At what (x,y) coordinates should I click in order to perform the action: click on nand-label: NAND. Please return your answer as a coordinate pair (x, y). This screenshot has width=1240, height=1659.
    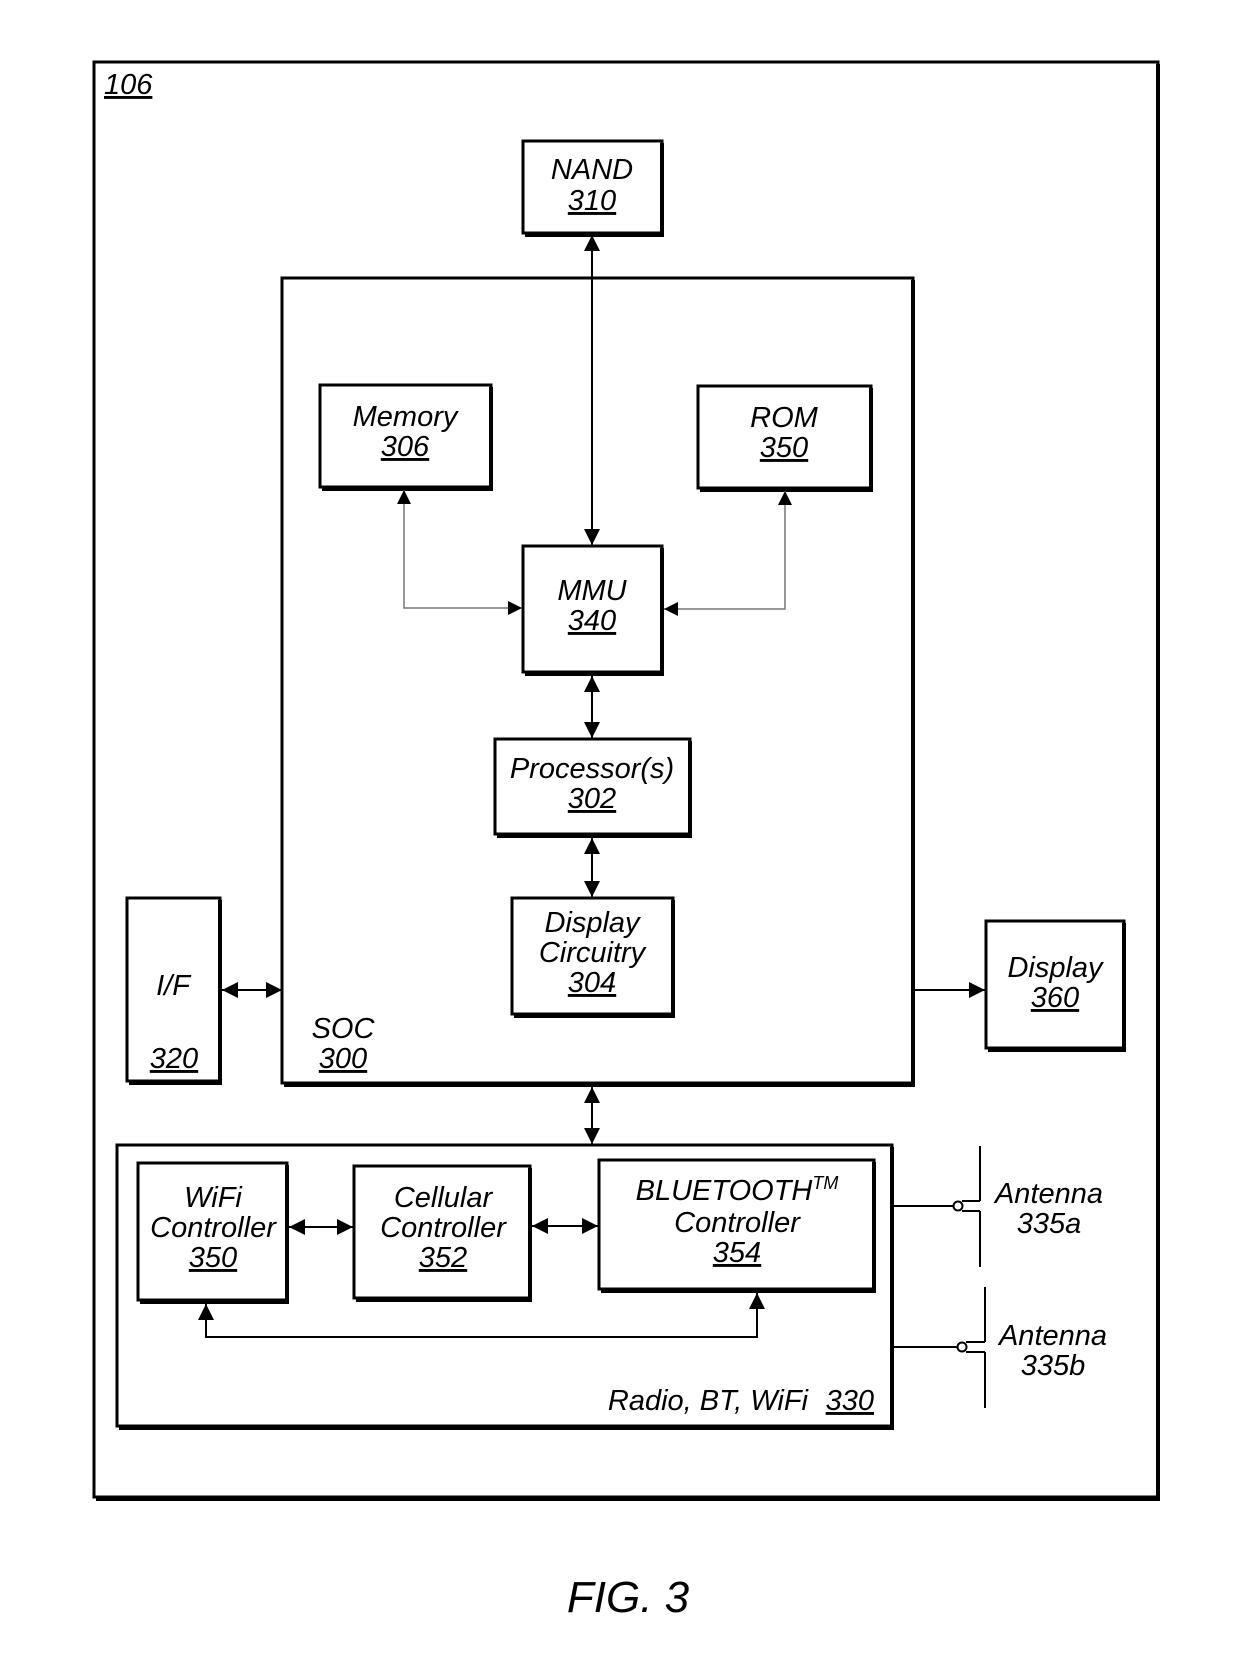
    Looking at the image, I should click on (592, 170).